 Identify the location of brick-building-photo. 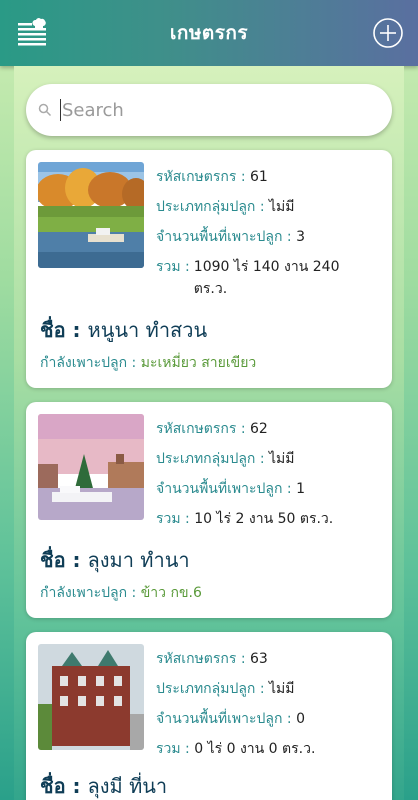
(91, 697).